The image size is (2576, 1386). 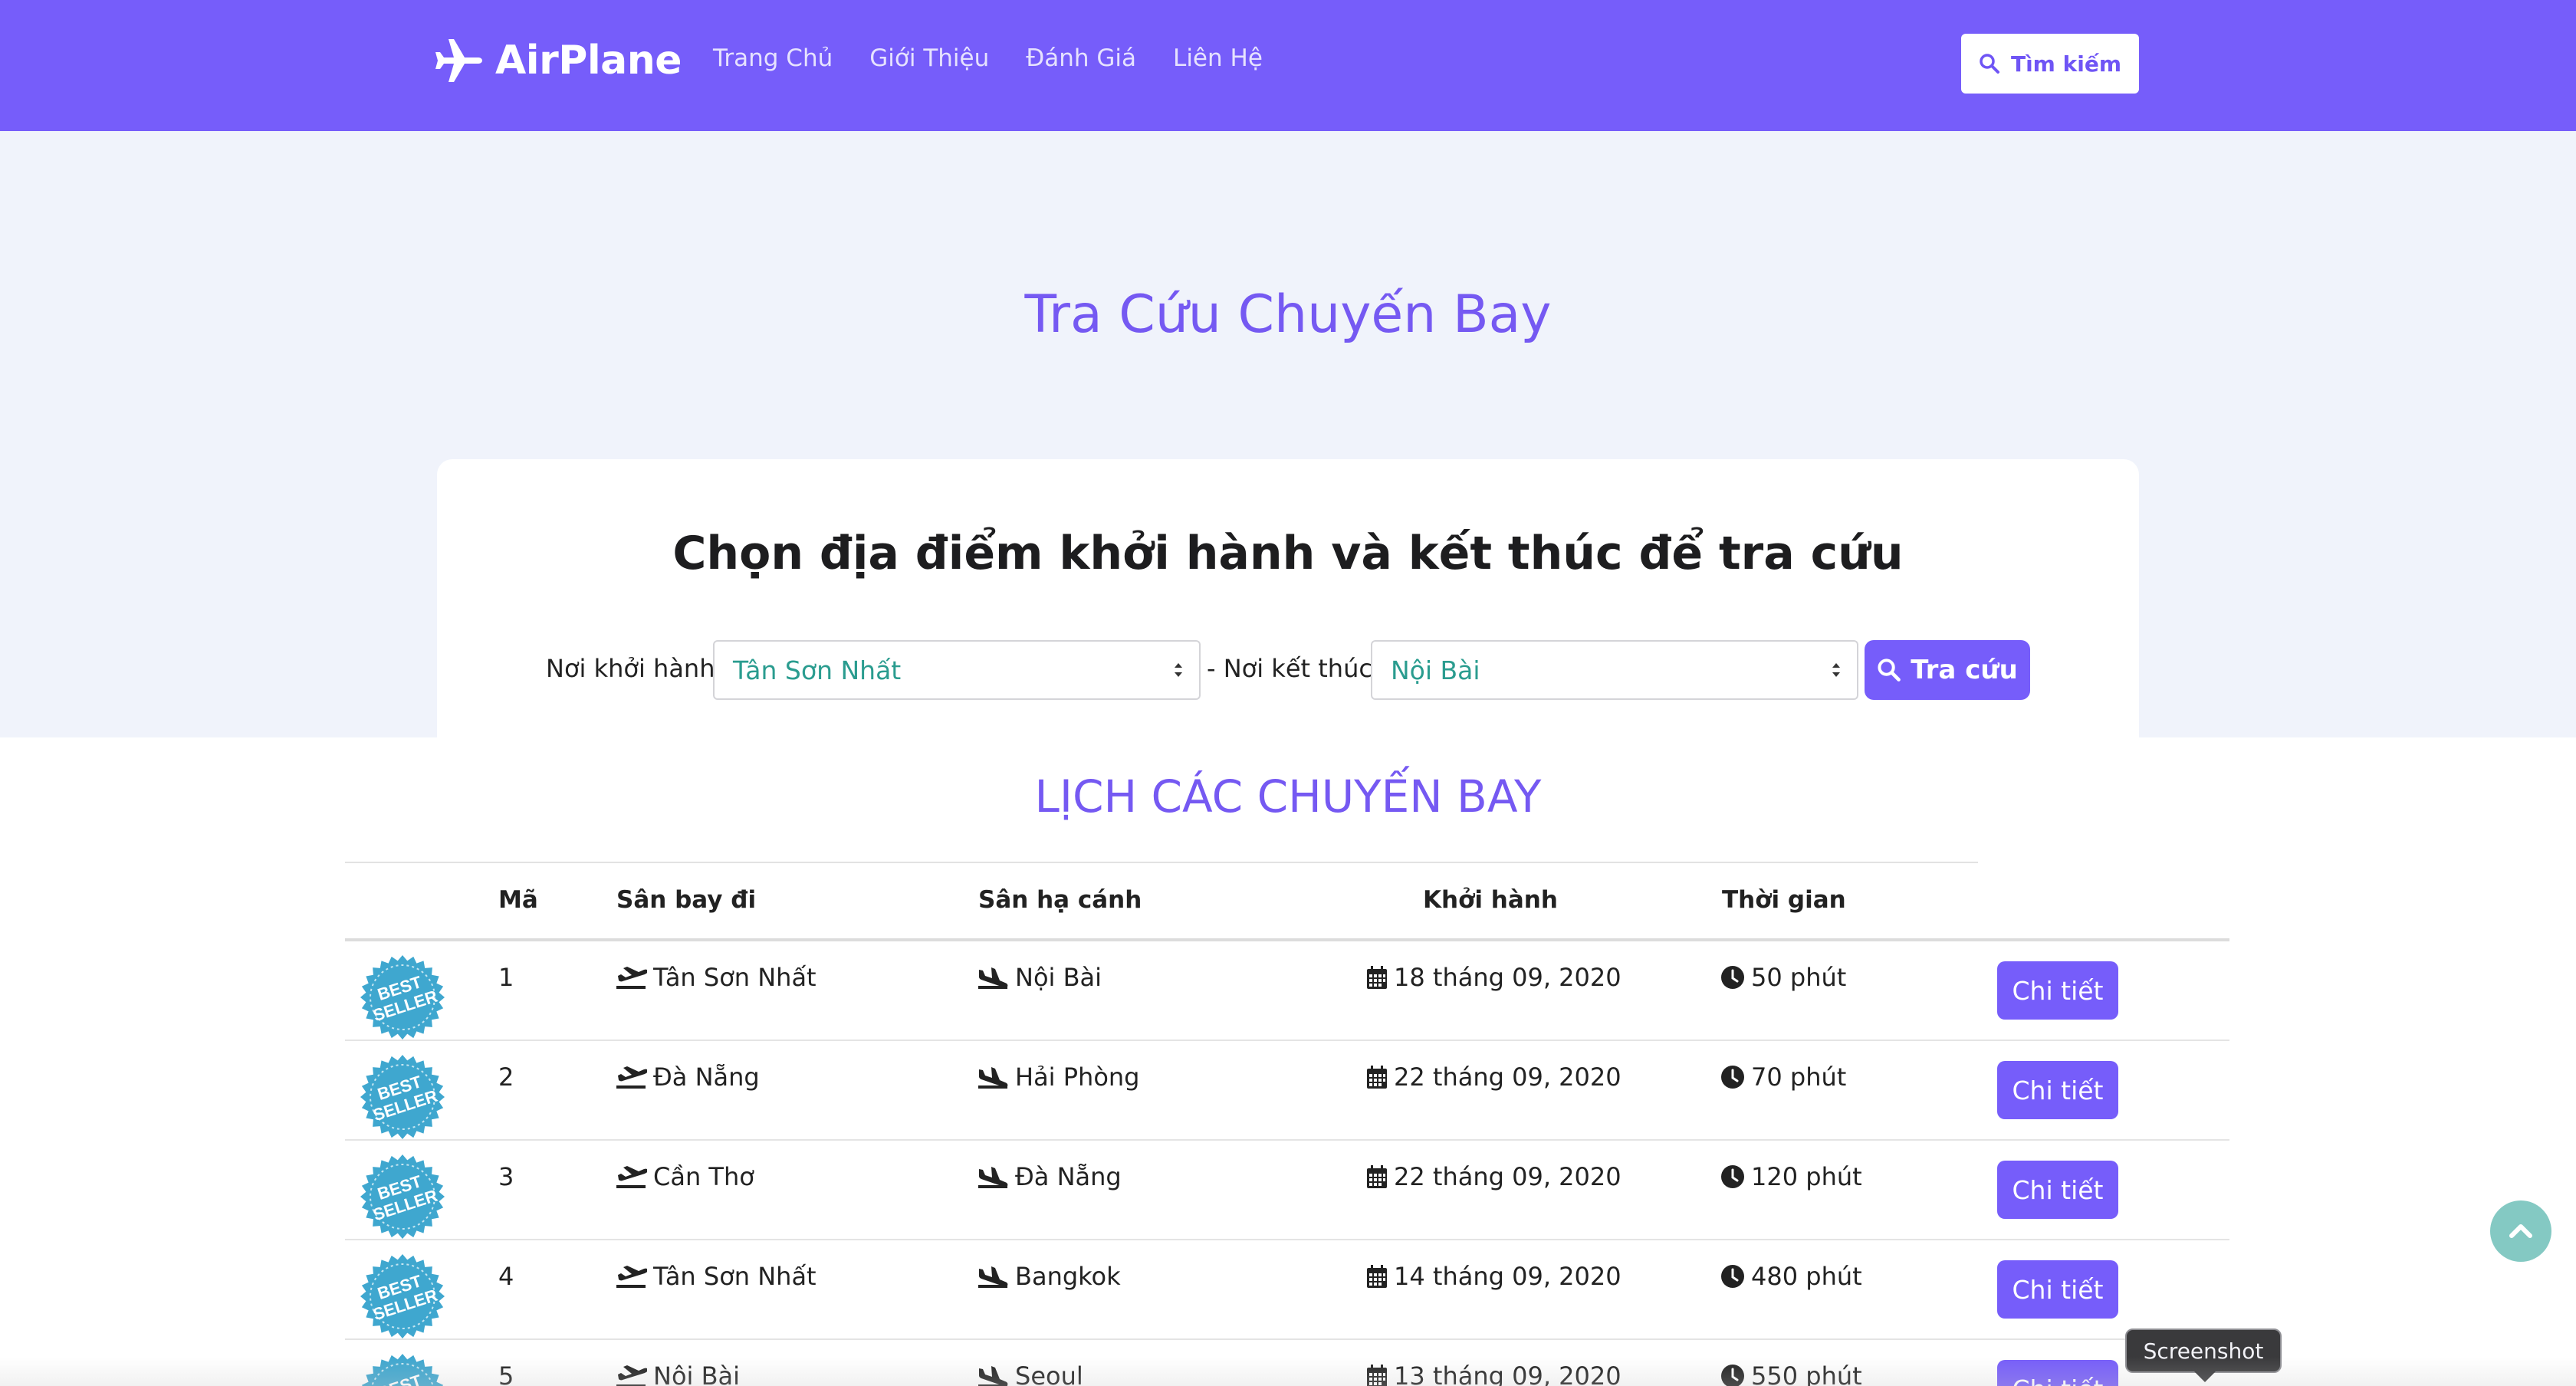 I want to click on screenshot-tooltip: Screenshot, so click(x=2203, y=1351).